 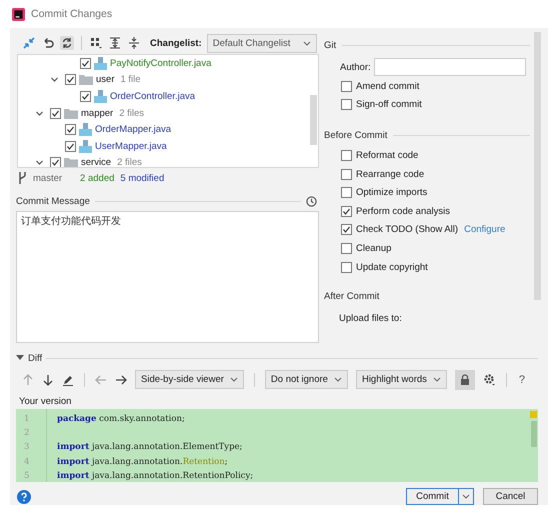 I want to click on option-label: Sign-off commit, so click(x=389, y=104).